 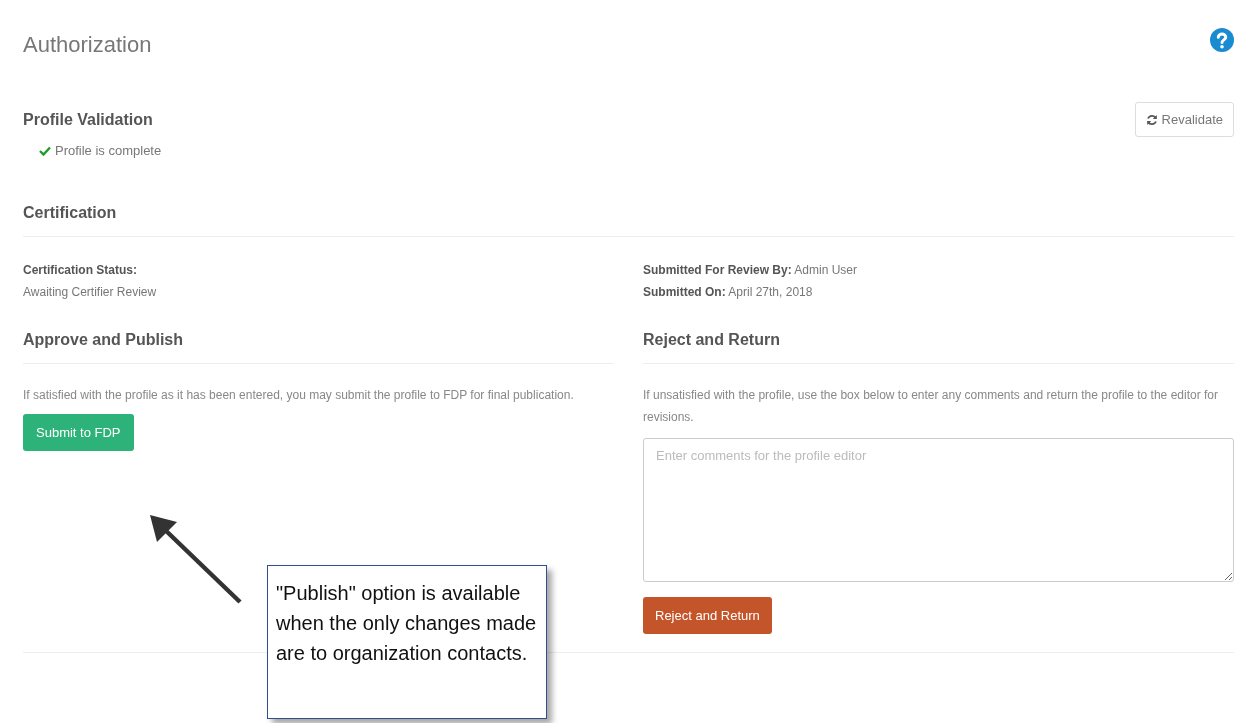 What do you see at coordinates (108, 150) in the screenshot?
I see `status-text: Profile is complete` at bounding box center [108, 150].